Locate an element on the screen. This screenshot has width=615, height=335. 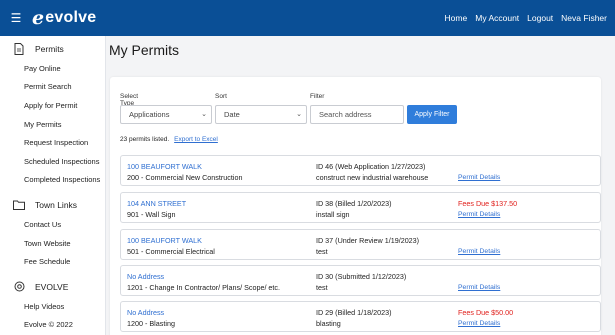
export-to-excel-link: Export to Excel is located at coordinates (196, 139).